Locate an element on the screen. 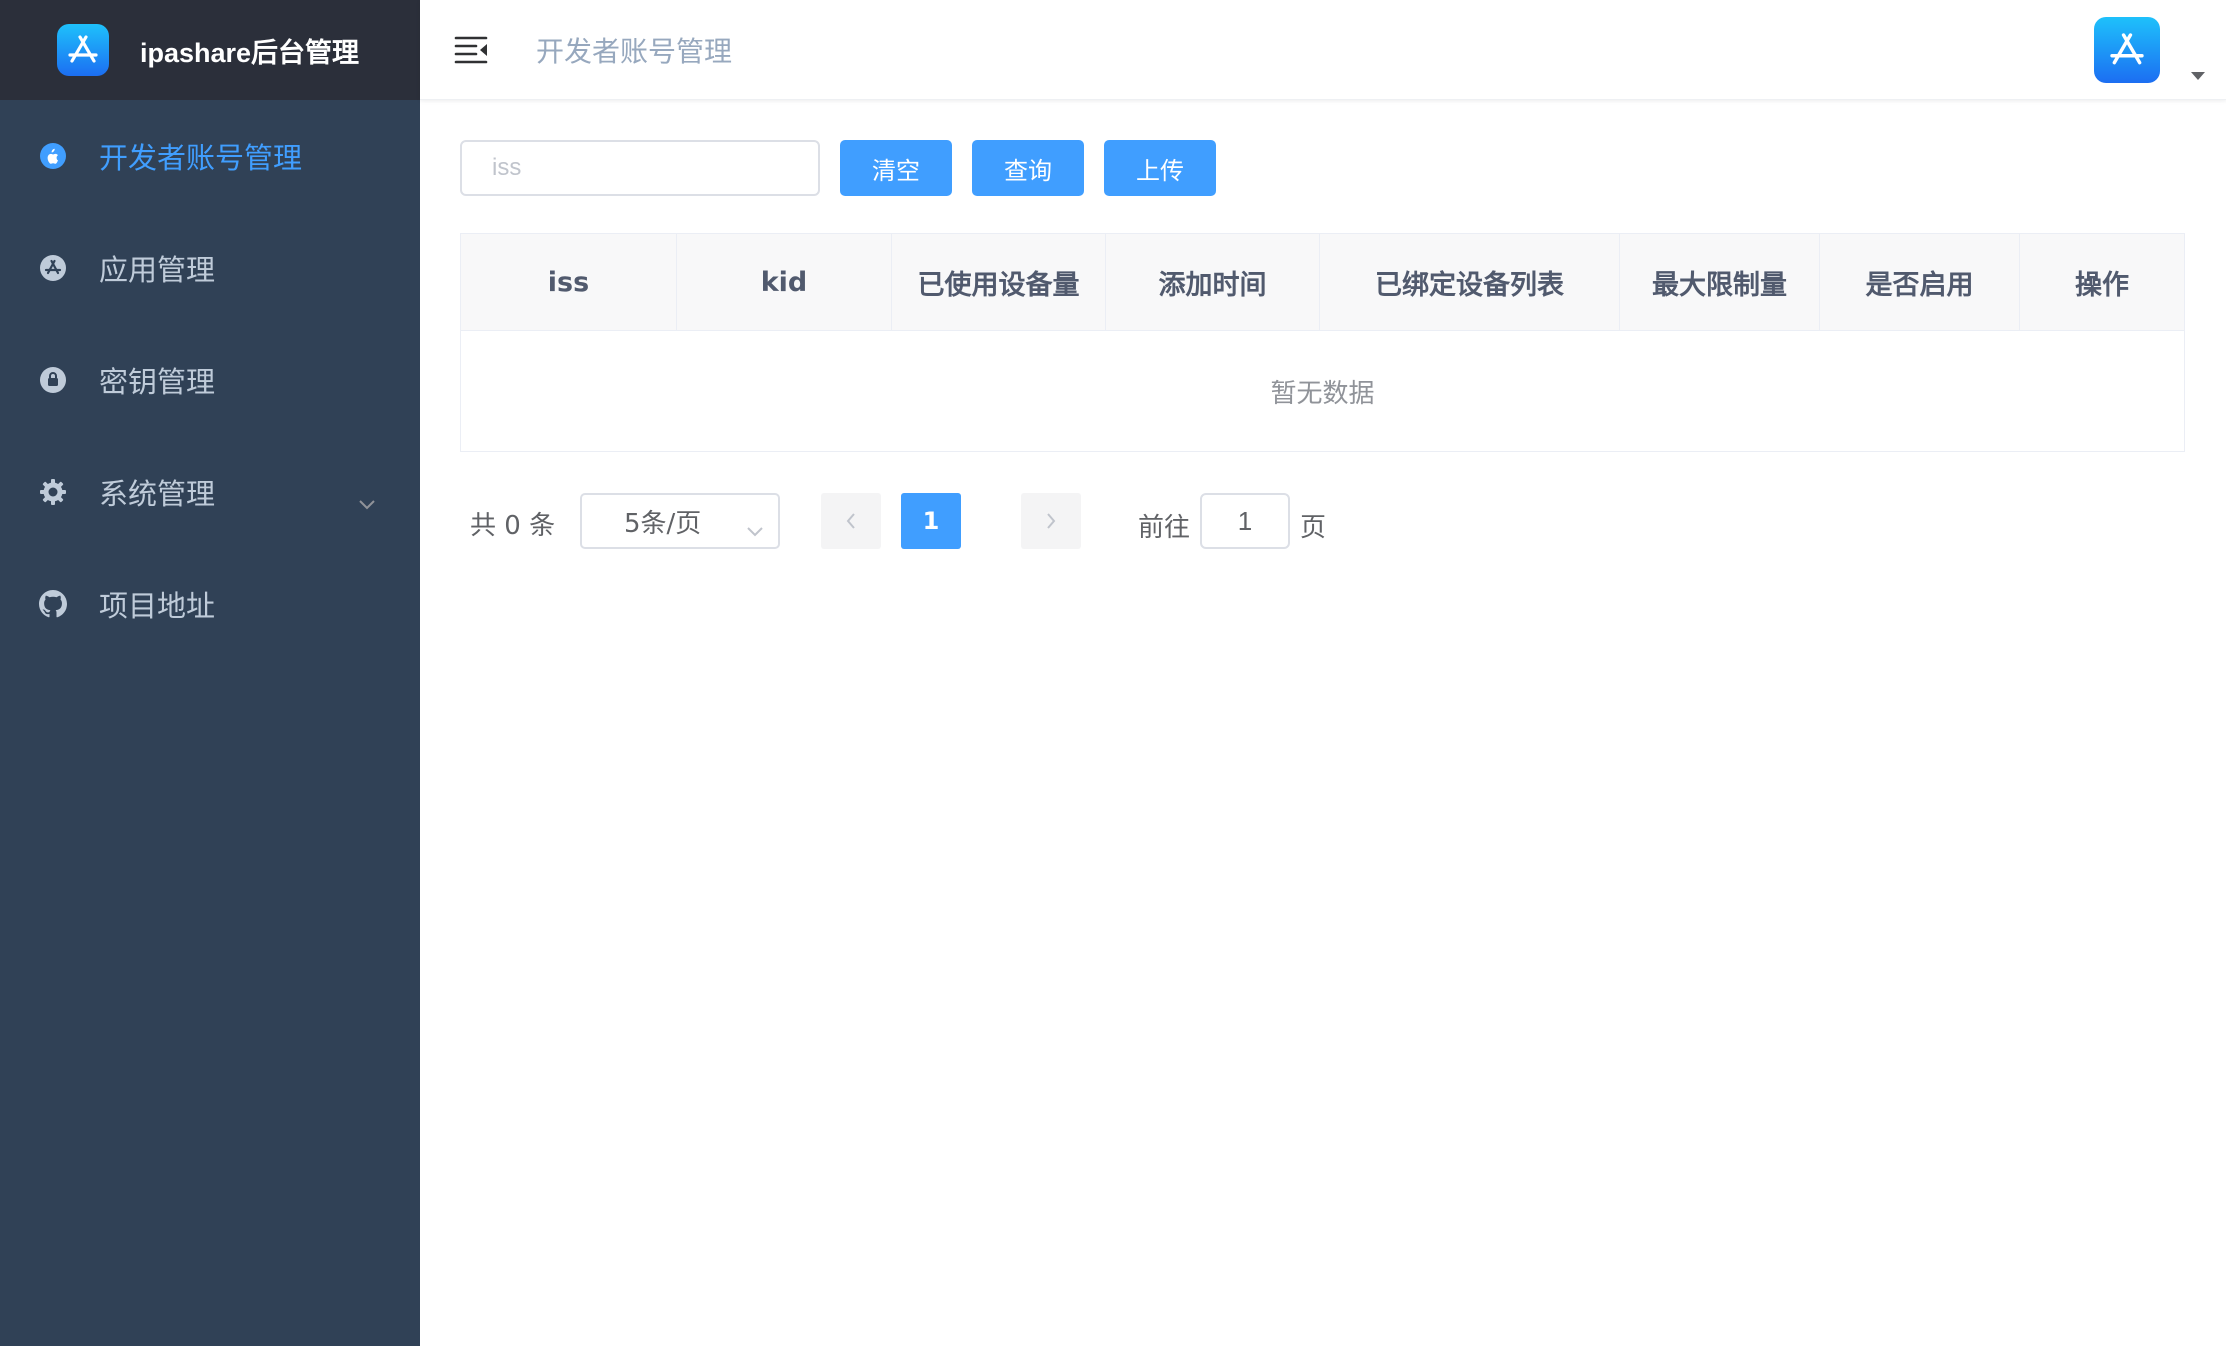 This screenshot has width=2226, height=1346. sidebar-item-app-management: 应用管理 is located at coordinates (210, 268).